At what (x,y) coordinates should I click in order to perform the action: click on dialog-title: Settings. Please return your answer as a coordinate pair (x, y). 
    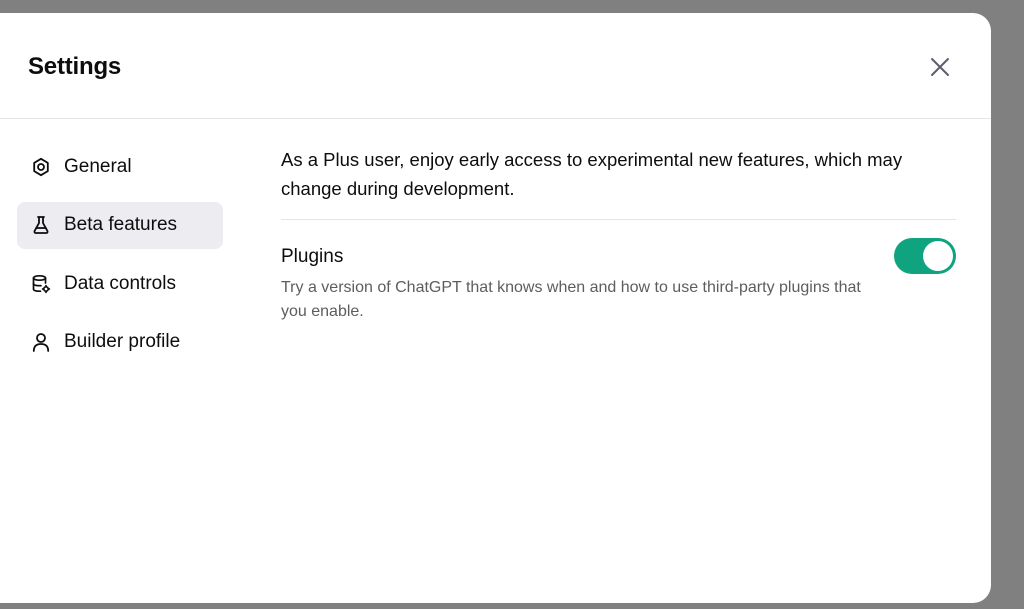
    Looking at the image, I should click on (75, 66).